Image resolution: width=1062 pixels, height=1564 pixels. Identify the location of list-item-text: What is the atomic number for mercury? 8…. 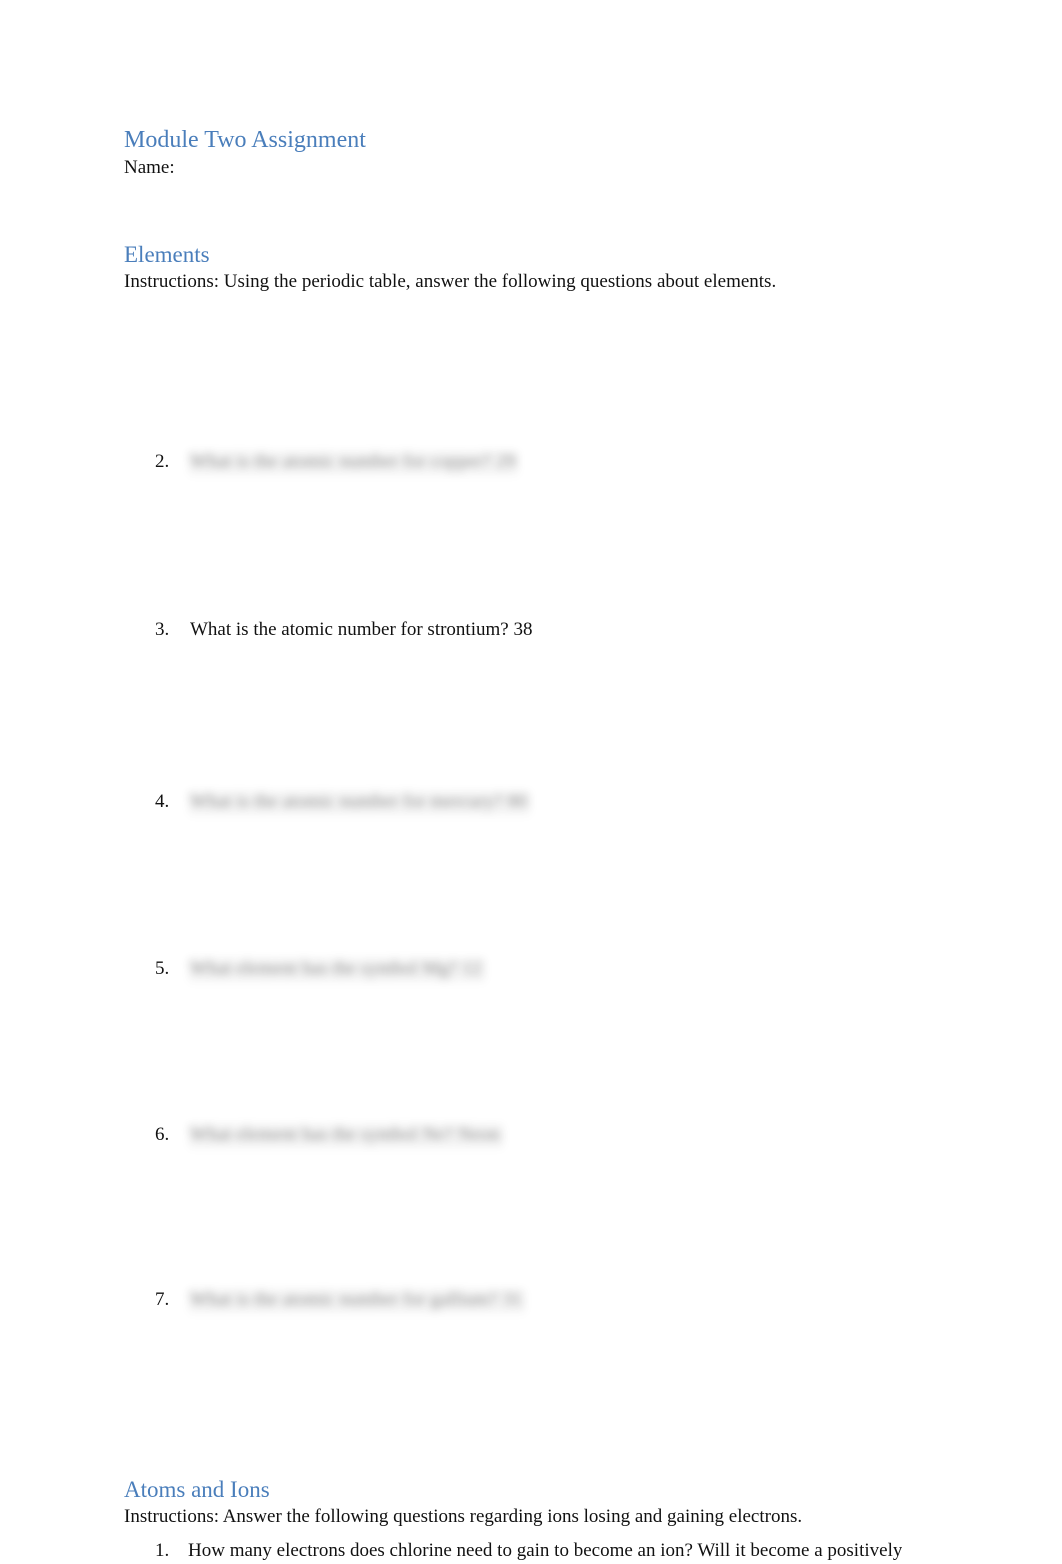
(360, 802).